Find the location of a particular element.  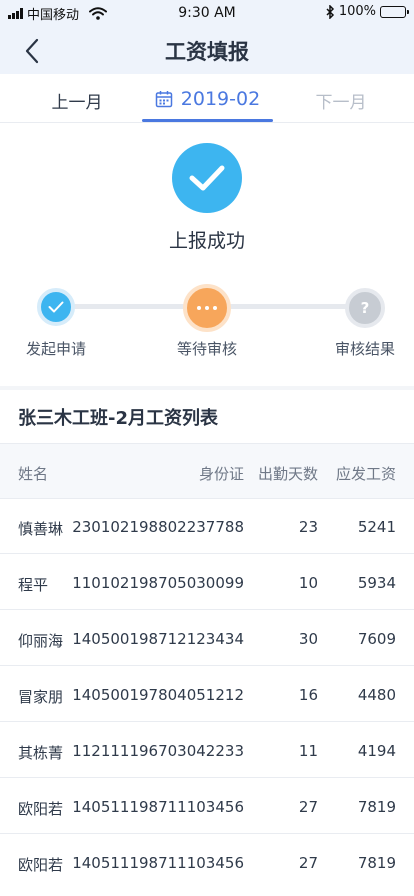

cell-days: 16 is located at coordinates (308, 695).